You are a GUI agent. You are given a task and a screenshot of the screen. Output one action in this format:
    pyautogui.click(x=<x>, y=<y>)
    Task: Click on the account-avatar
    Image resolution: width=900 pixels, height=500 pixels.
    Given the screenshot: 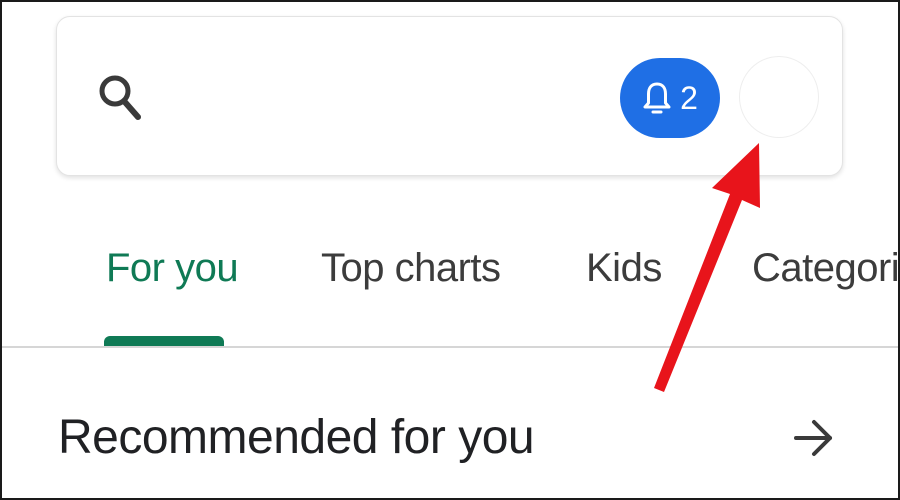 What is the action you would take?
    pyautogui.click(x=779, y=97)
    